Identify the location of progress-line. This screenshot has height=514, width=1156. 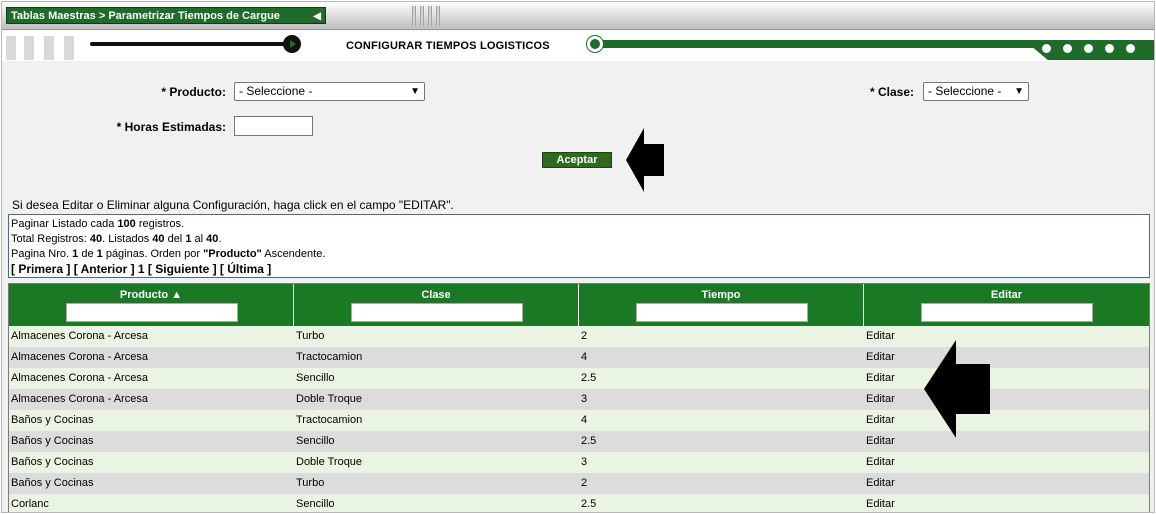
(190, 44).